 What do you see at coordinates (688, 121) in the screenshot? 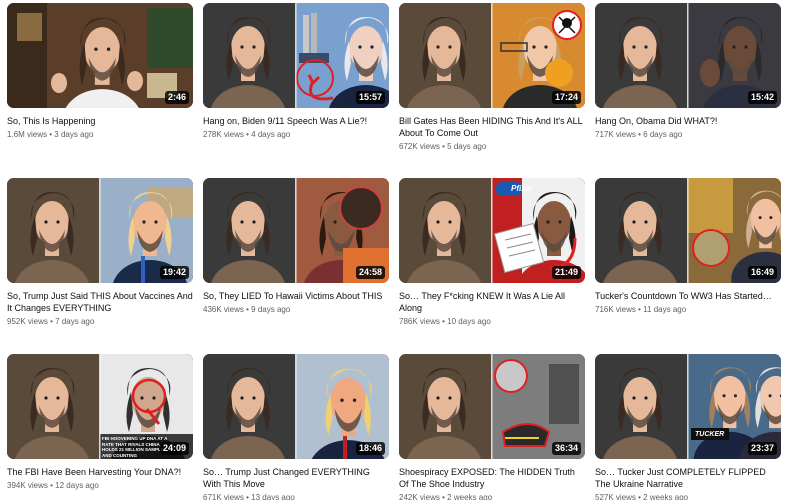
I see `video-title: Hang On, Obama Did WHAT?!` at bounding box center [688, 121].